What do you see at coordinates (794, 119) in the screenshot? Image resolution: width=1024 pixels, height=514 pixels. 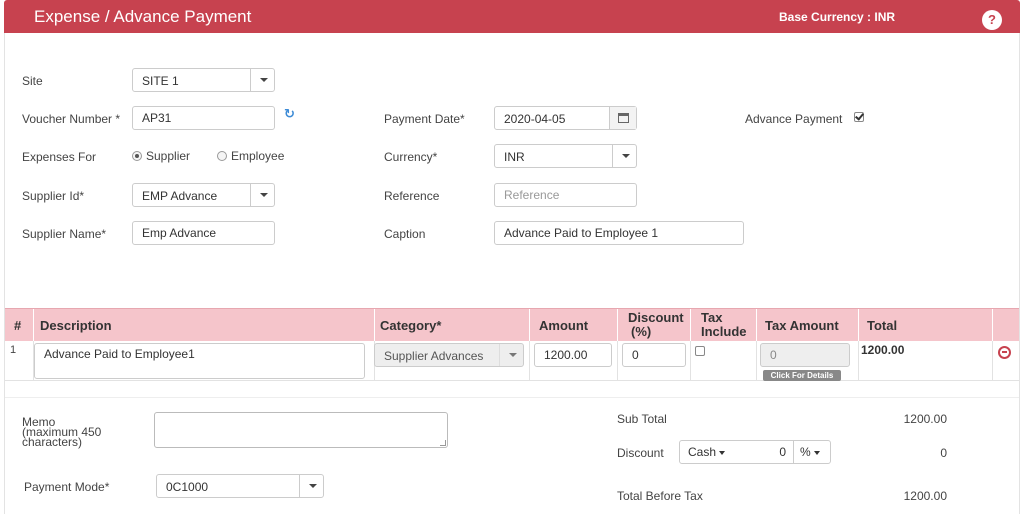 I see `advance-payment-label: Advance Payment` at bounding box center [794, 119].